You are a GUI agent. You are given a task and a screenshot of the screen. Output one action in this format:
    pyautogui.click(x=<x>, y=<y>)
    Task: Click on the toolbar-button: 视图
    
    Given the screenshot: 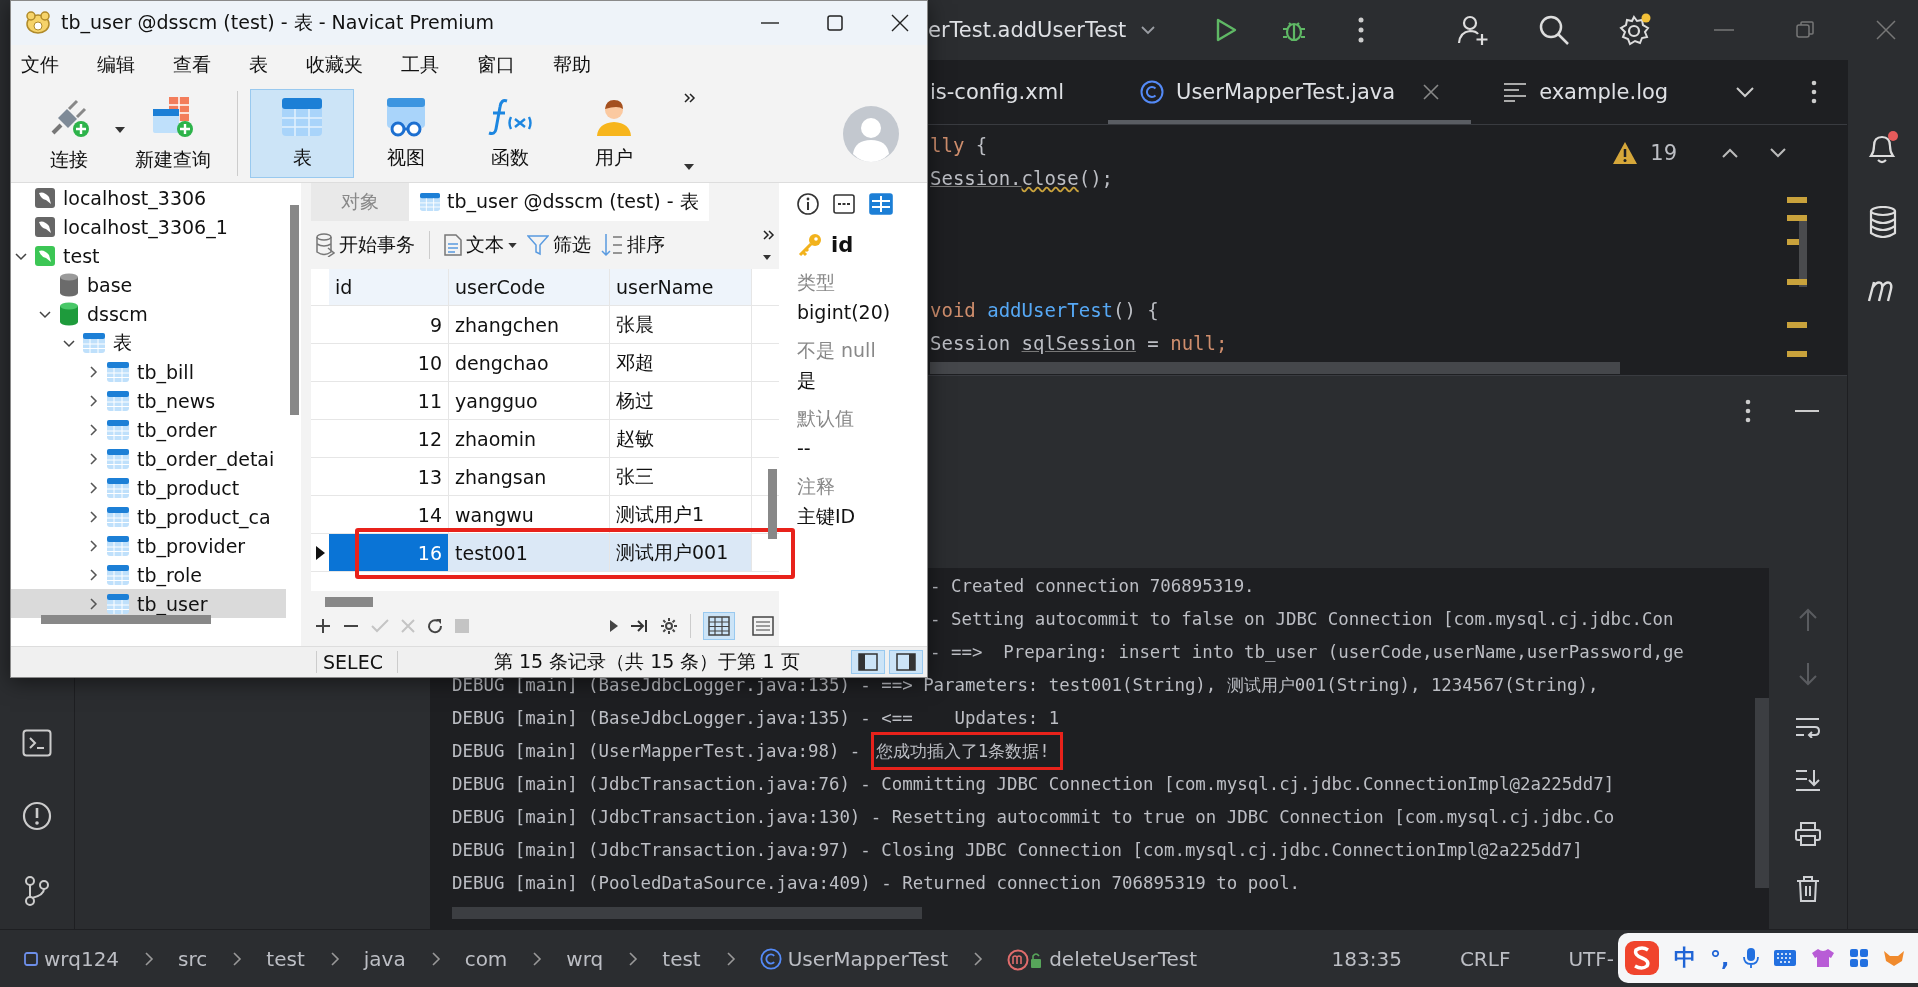 What is the action you would take?
    pyautogui.click(x=406, y=133)
    